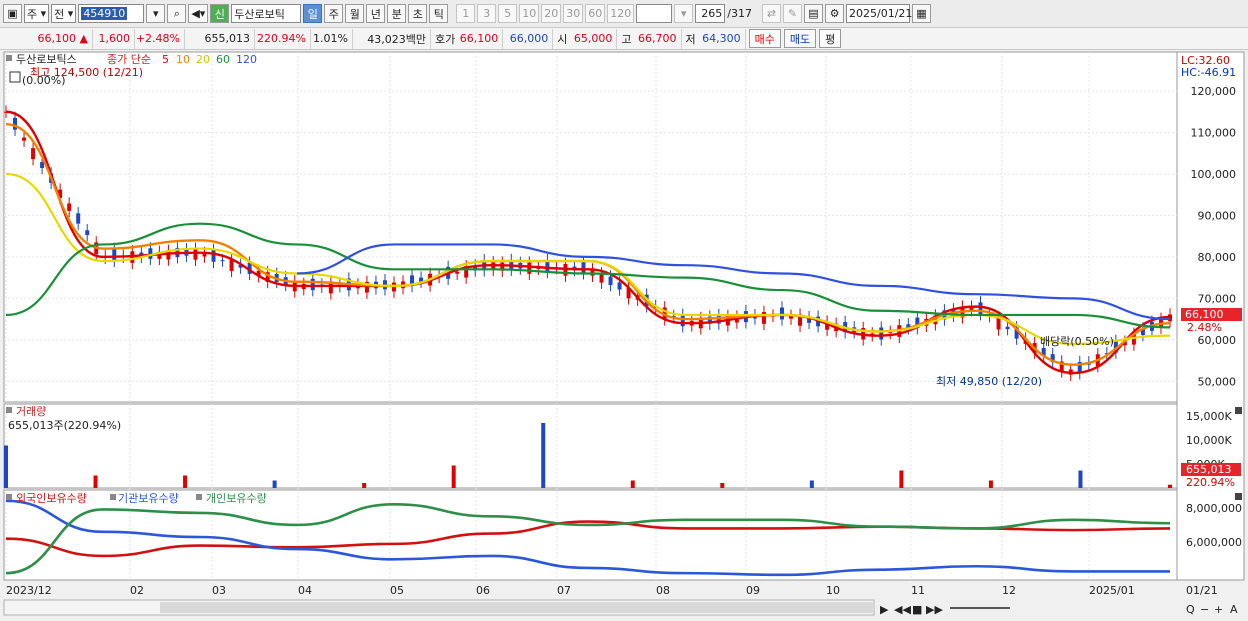 The image size is (1248, 621). What do you see at coordinates (764, 38) in the screenshot?
I see `buy-button: 매수` at bounding box center [764, 38].